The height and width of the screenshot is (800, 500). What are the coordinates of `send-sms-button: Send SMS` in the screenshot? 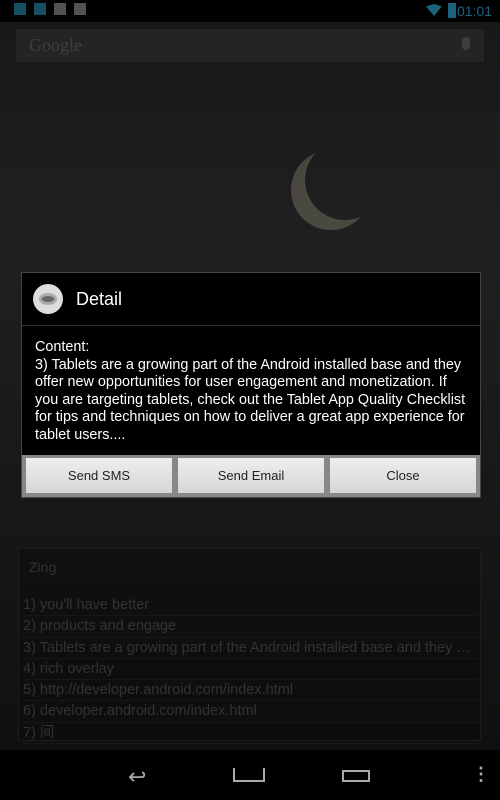 It's located at (99, 475).